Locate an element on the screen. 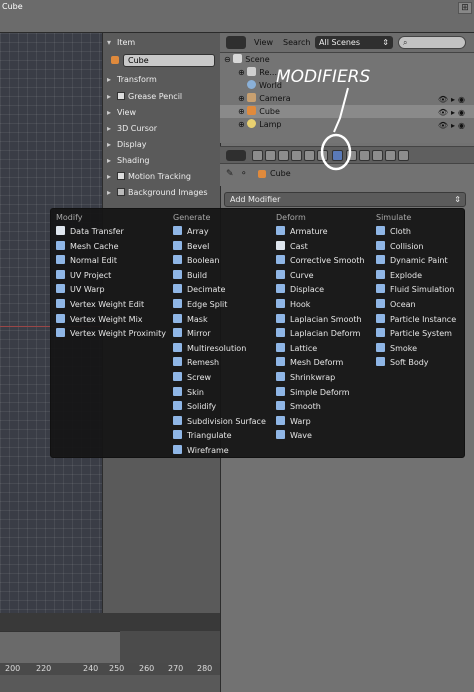 The image size is (474, 692). grease-pencil-checkbox is located at coordinates (121, 96).